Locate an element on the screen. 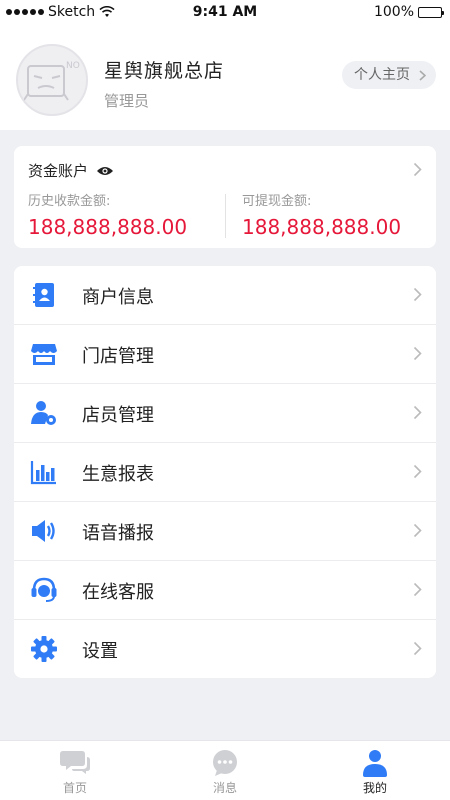  tab-mine: 我的 is located at coordinates (375, 770).